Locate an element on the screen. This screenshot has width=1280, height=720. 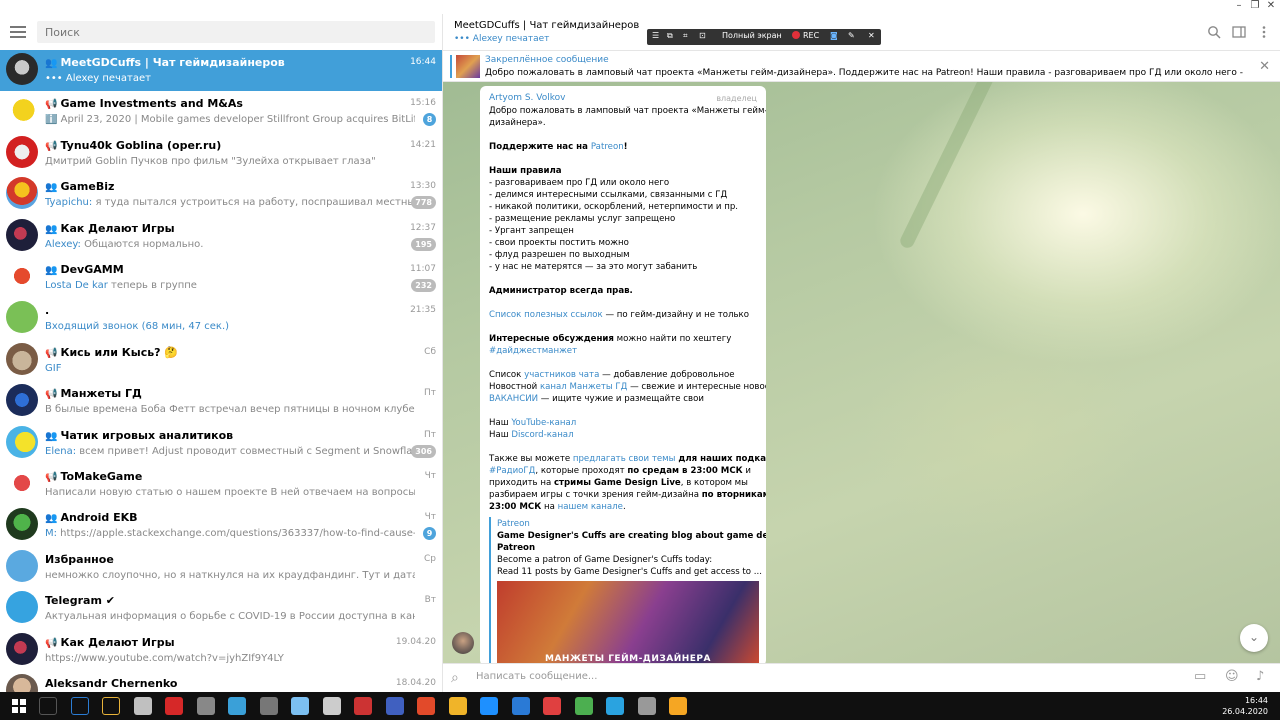
fullscreen-button: Полный экран is located at coordinates (752, 35).